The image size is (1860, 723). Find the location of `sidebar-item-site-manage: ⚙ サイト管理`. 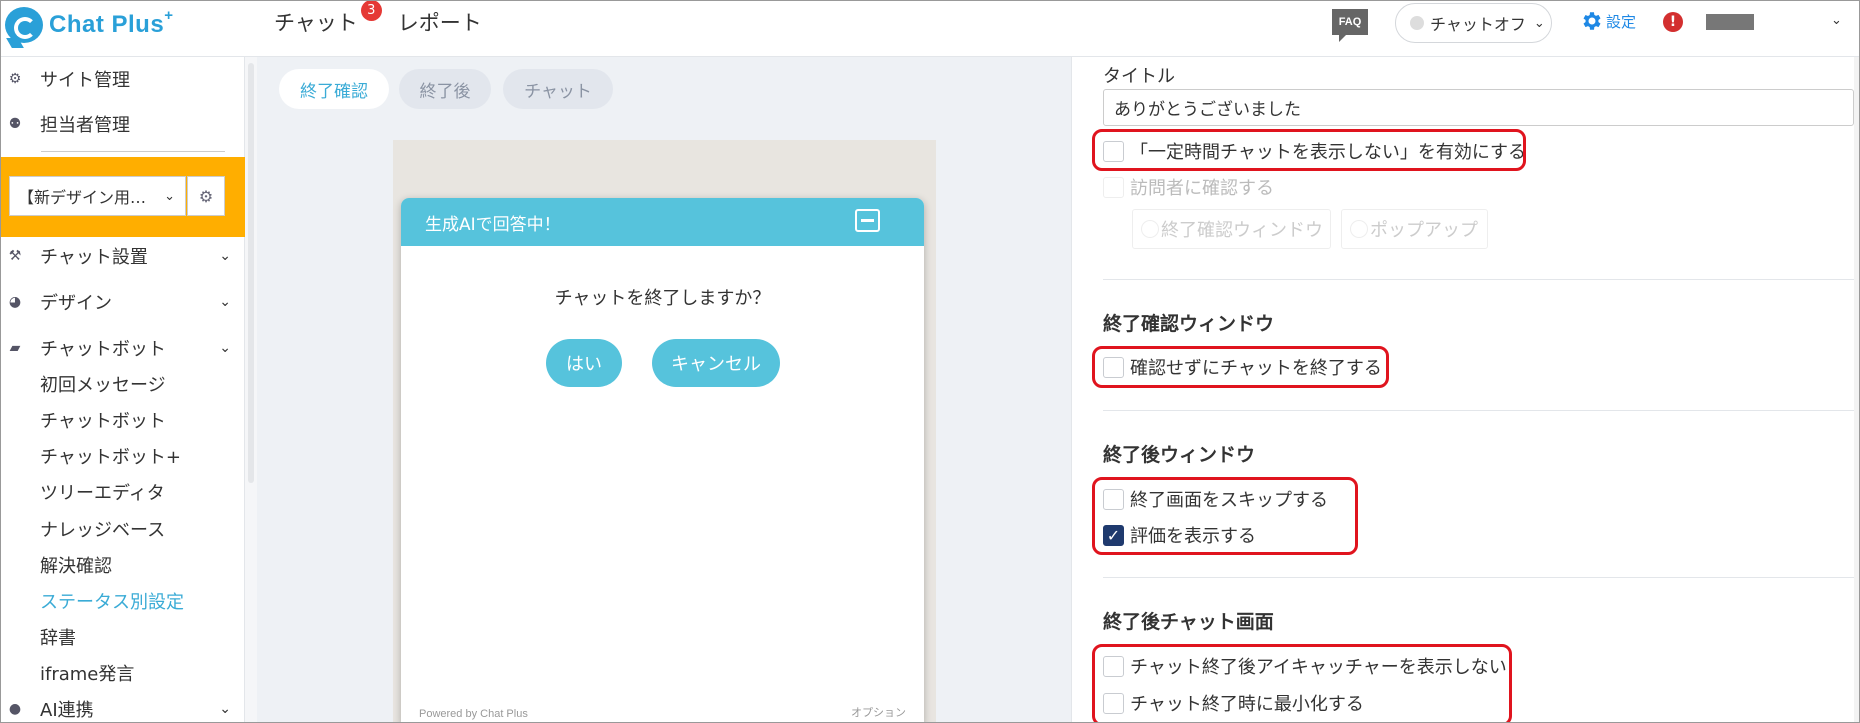

sidebar-item-site-manage: ⚙ サイト管理 is located at coordinates (123, 79).